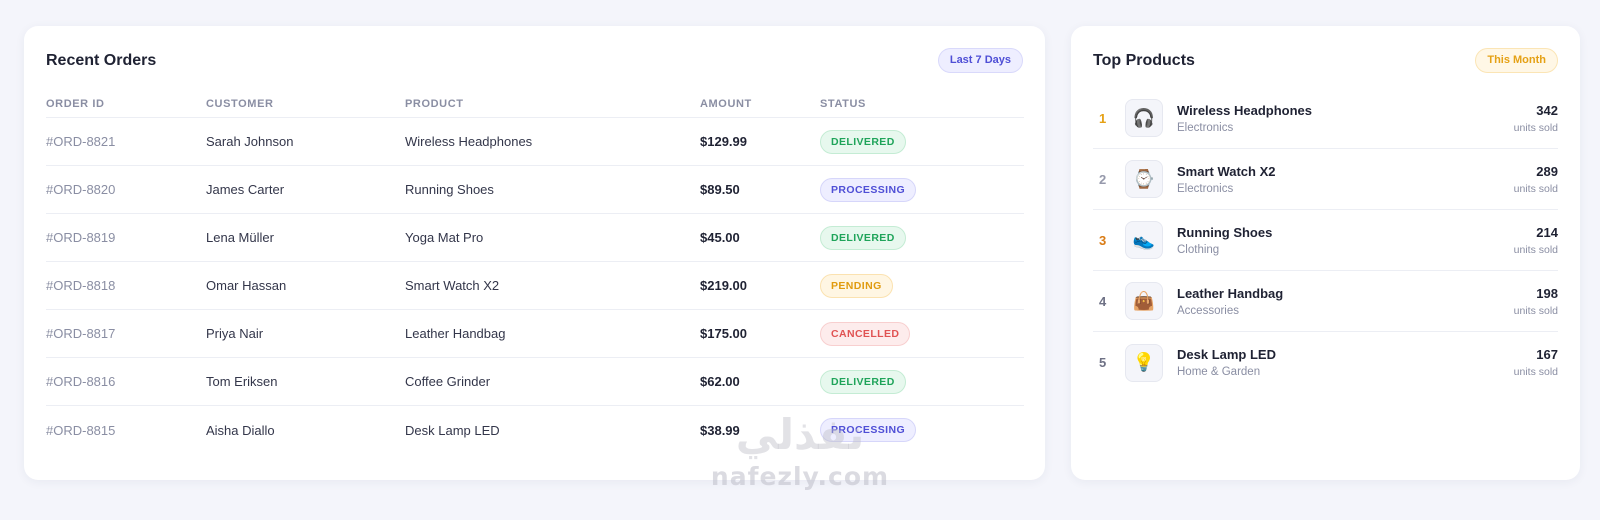  What do you see at coordinates (246, 285) in the screenshot?
I see `customer-name: Omar Hassan` at bounding box center [246, 285].